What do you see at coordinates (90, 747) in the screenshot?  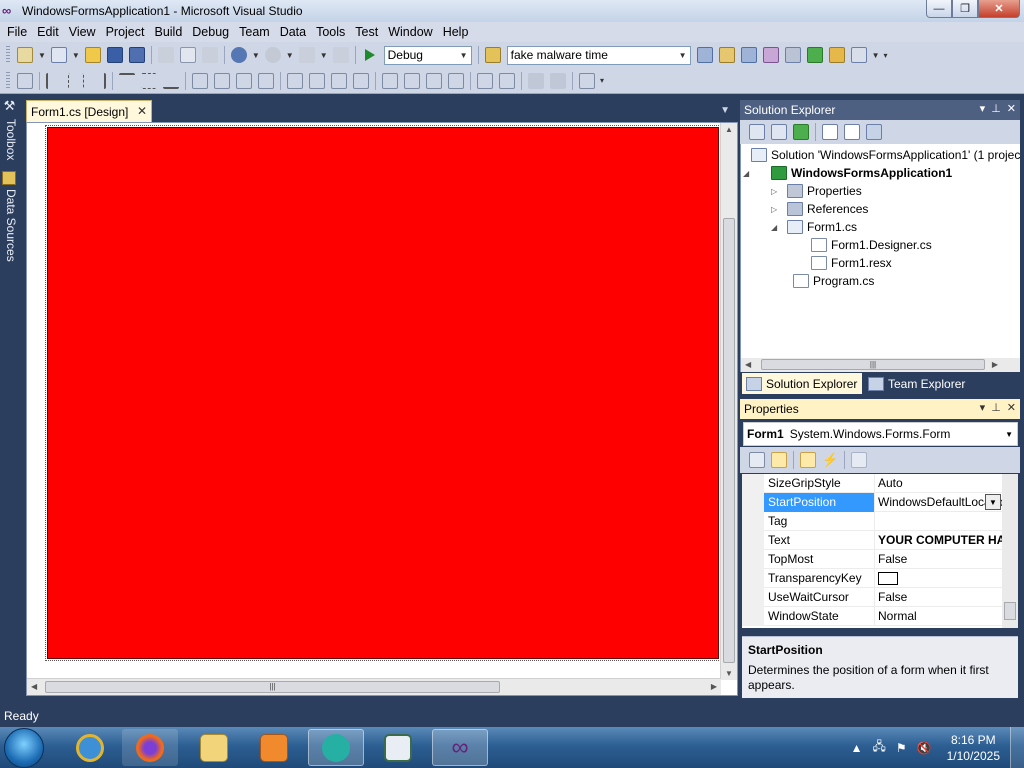 I see `taskbar-internet-explorer` at bounding box center [90, 747].